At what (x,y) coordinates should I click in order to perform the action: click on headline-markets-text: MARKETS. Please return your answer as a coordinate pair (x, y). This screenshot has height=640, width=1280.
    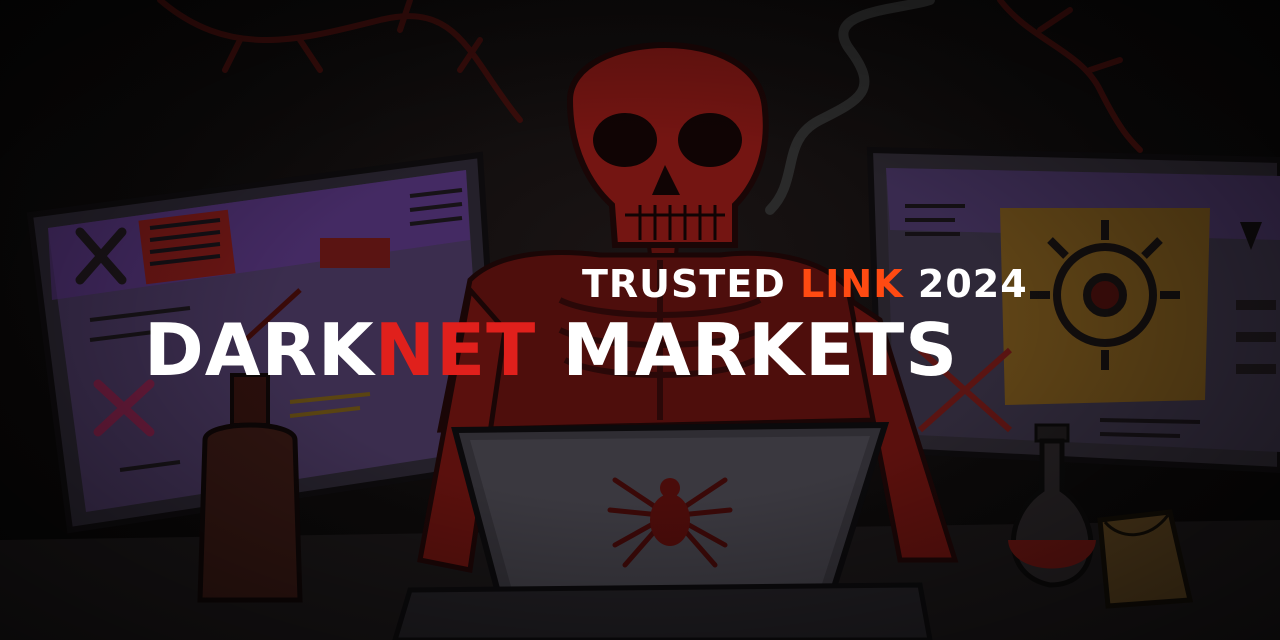
    Looking at the image, I should click on (747, 350).